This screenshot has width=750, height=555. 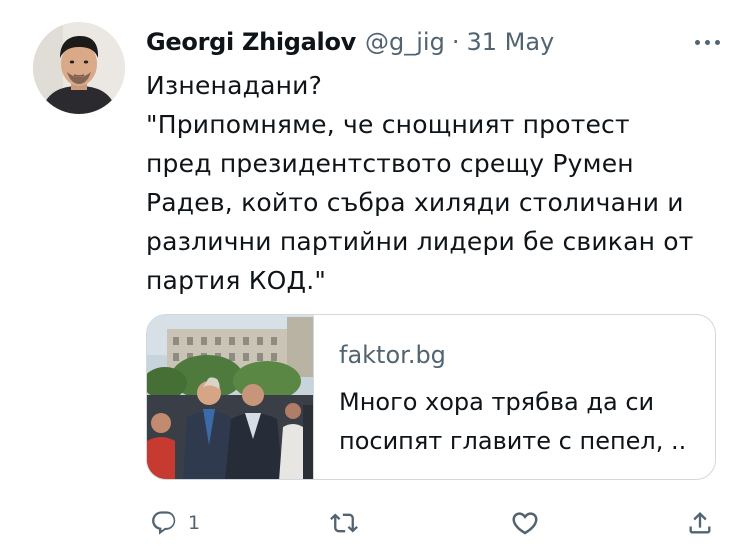 I want to click on reply-button: 1, so click(x=175, y=523).